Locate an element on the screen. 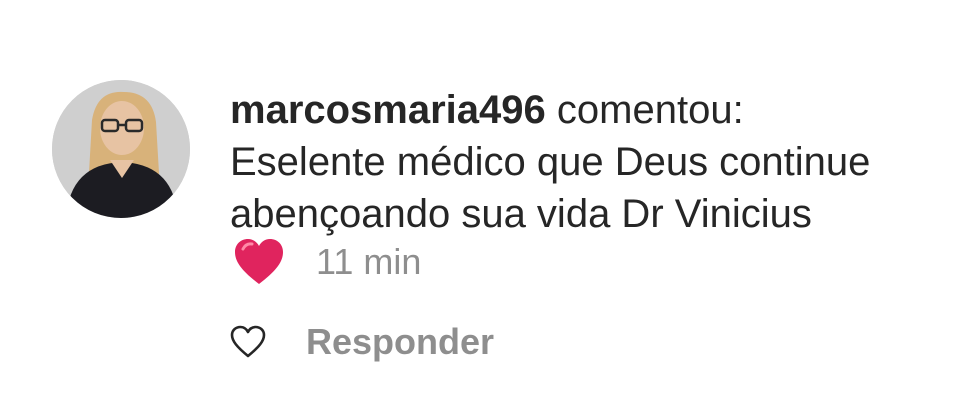  like-button is located at coordinates (248, 342).